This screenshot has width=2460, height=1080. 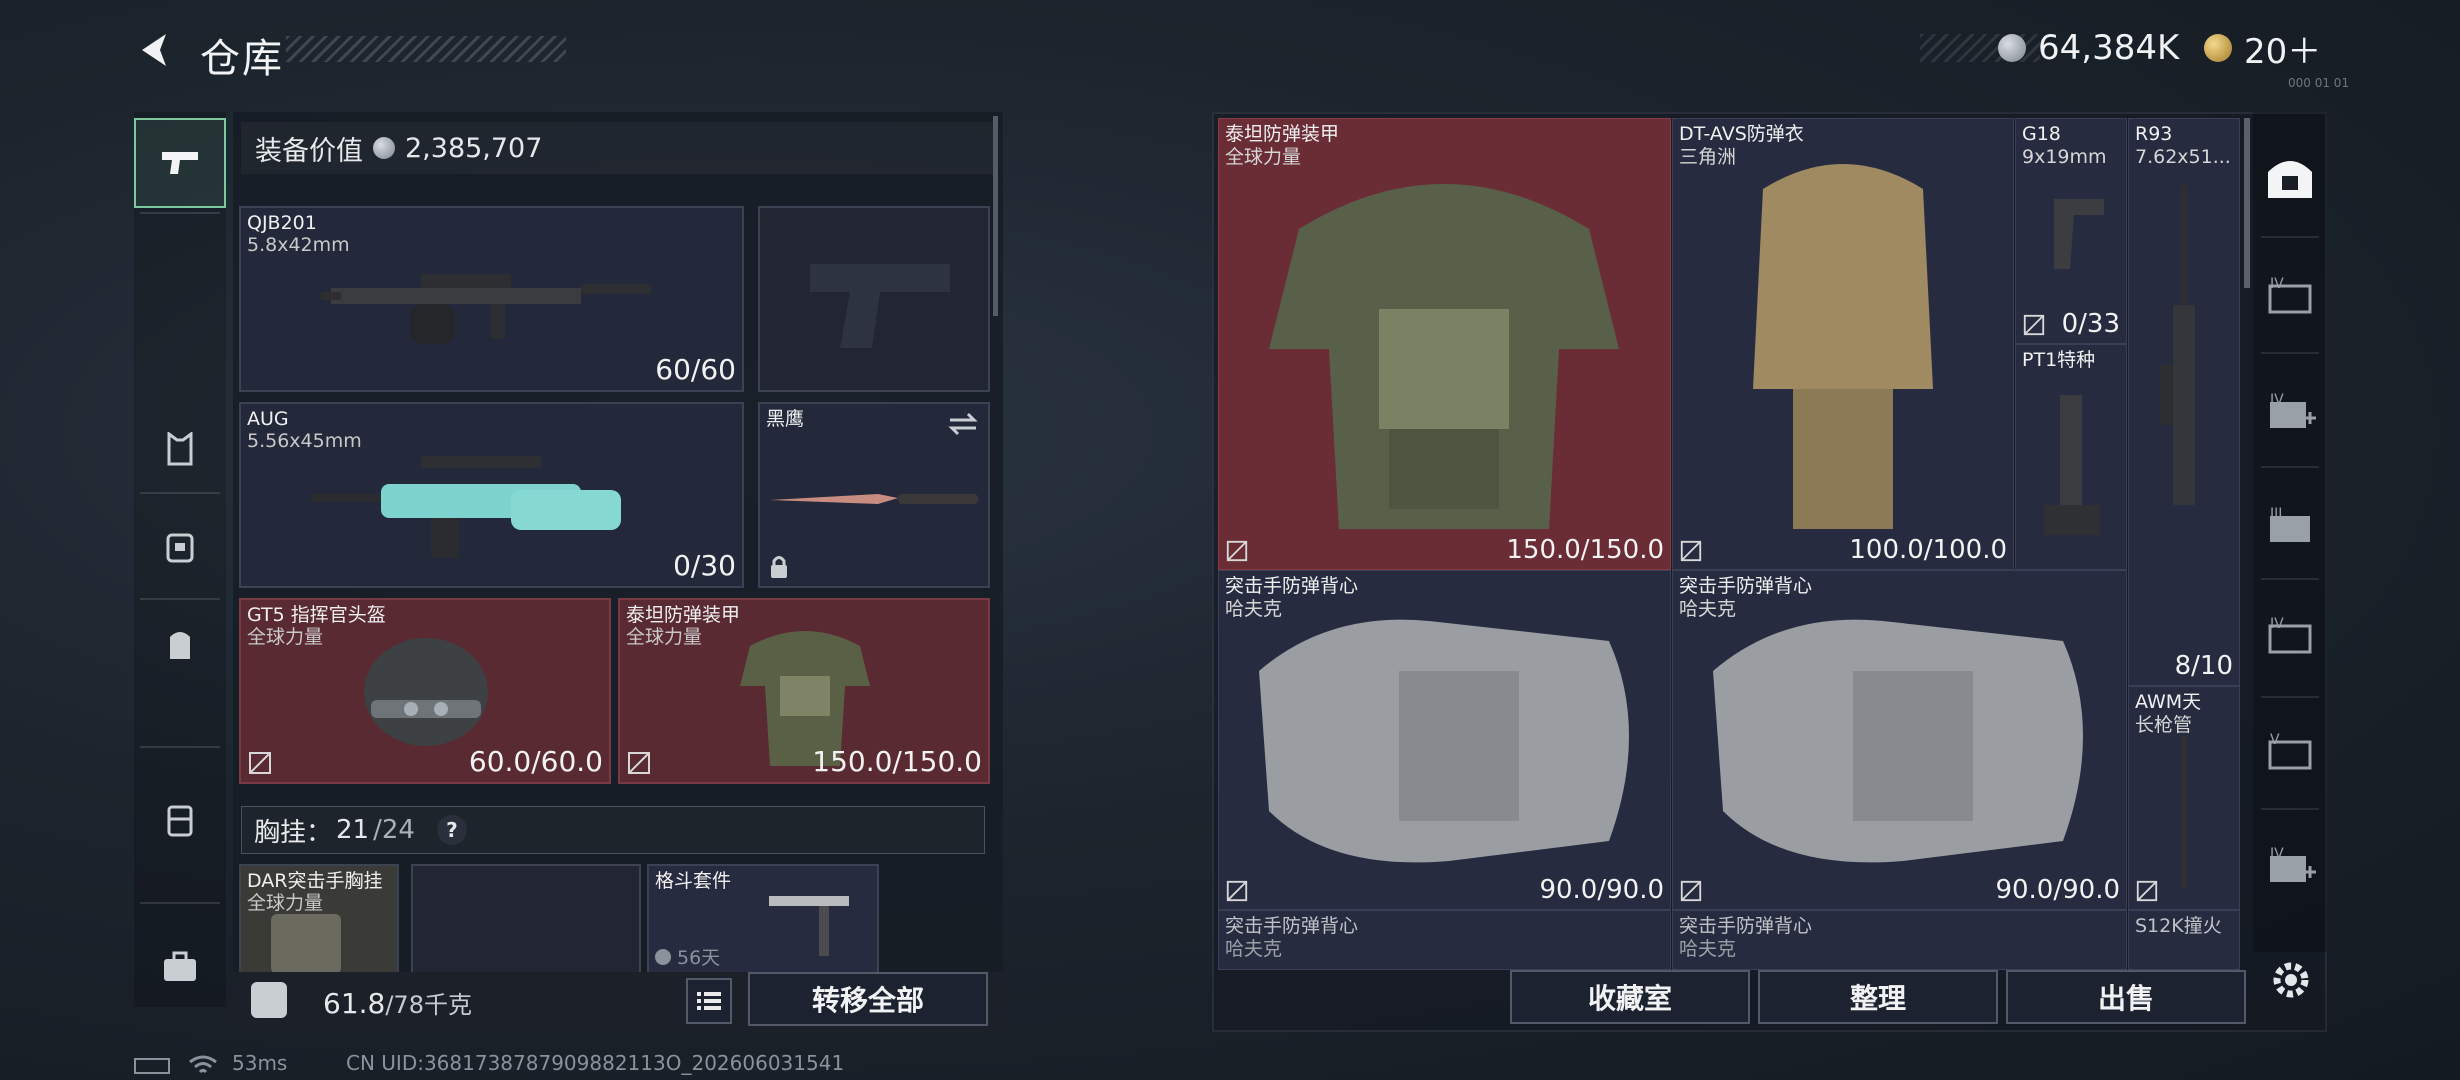 I want to click on sidearm-slot-empty, so click(x=874, y=299).